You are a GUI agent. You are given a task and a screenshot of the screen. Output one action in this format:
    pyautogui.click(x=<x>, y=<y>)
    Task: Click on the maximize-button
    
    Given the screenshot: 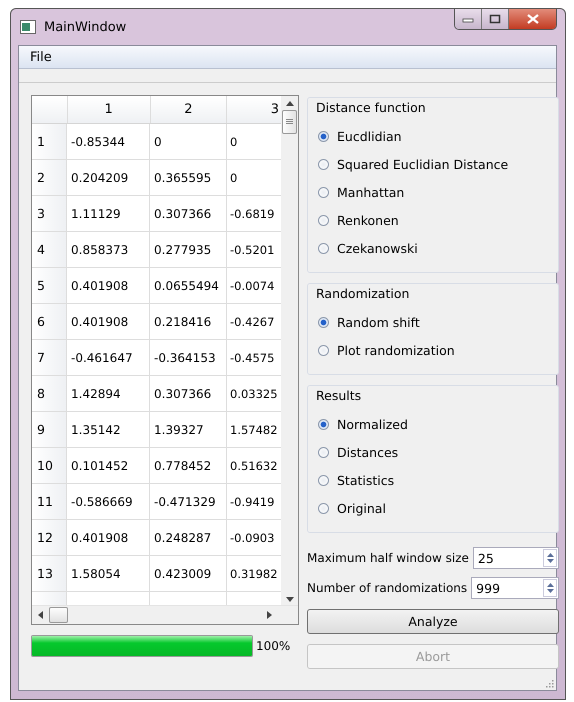 What is the action you would take?
    pyautogui.click(x=495, y=19)
    